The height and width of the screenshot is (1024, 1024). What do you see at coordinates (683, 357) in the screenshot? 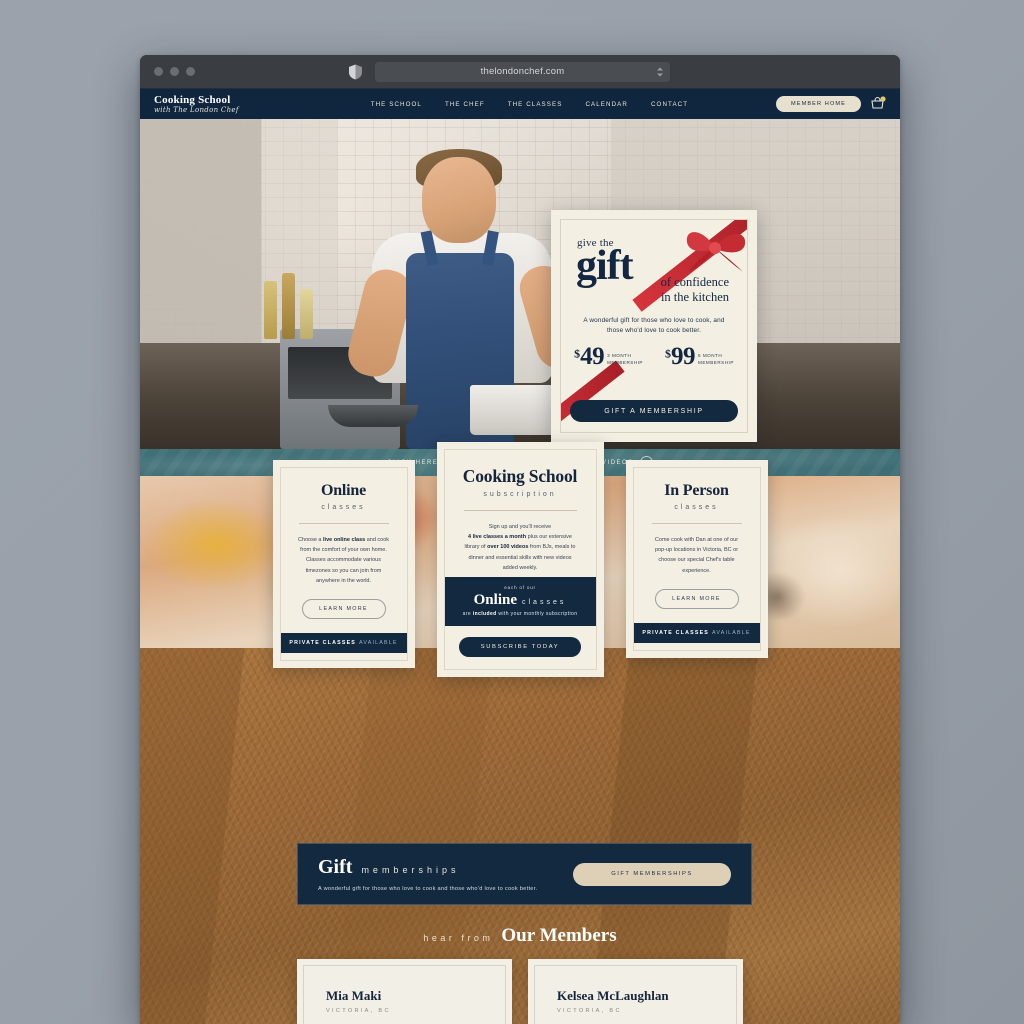
I see `price-amount: 99` at bounding box center [683, 357].